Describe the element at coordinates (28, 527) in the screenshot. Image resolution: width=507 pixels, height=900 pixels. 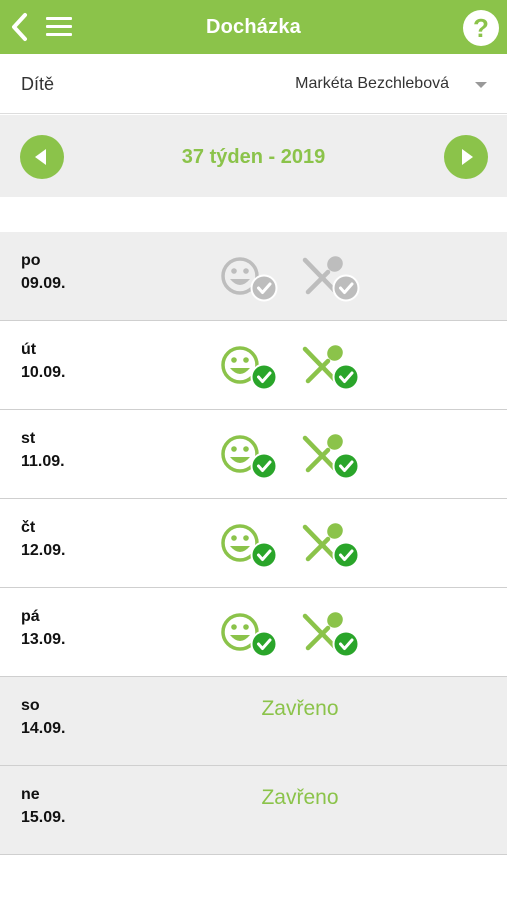
I see `day-name: čt` at that location.